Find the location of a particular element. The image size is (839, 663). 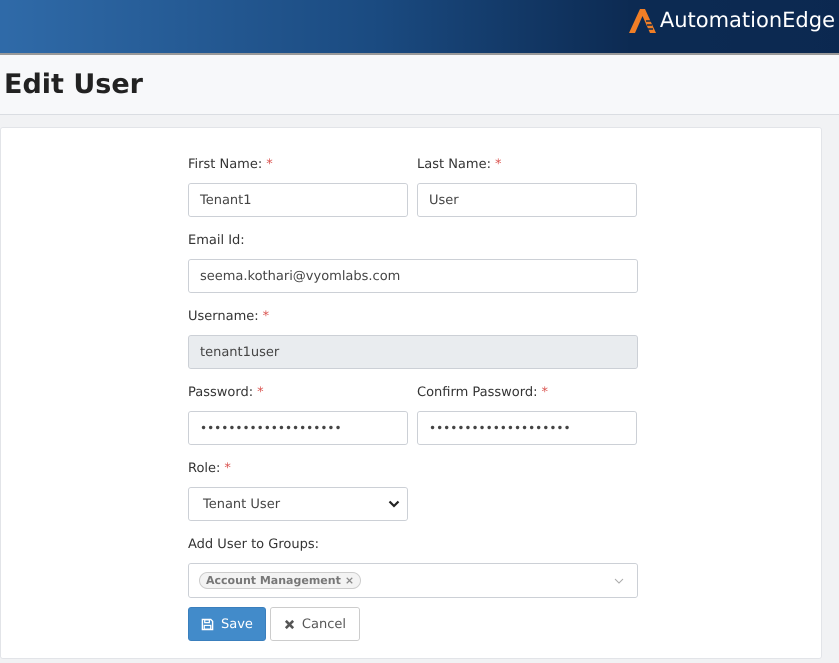

field-label: Confirm Password: is located at coordinates (477, 393).